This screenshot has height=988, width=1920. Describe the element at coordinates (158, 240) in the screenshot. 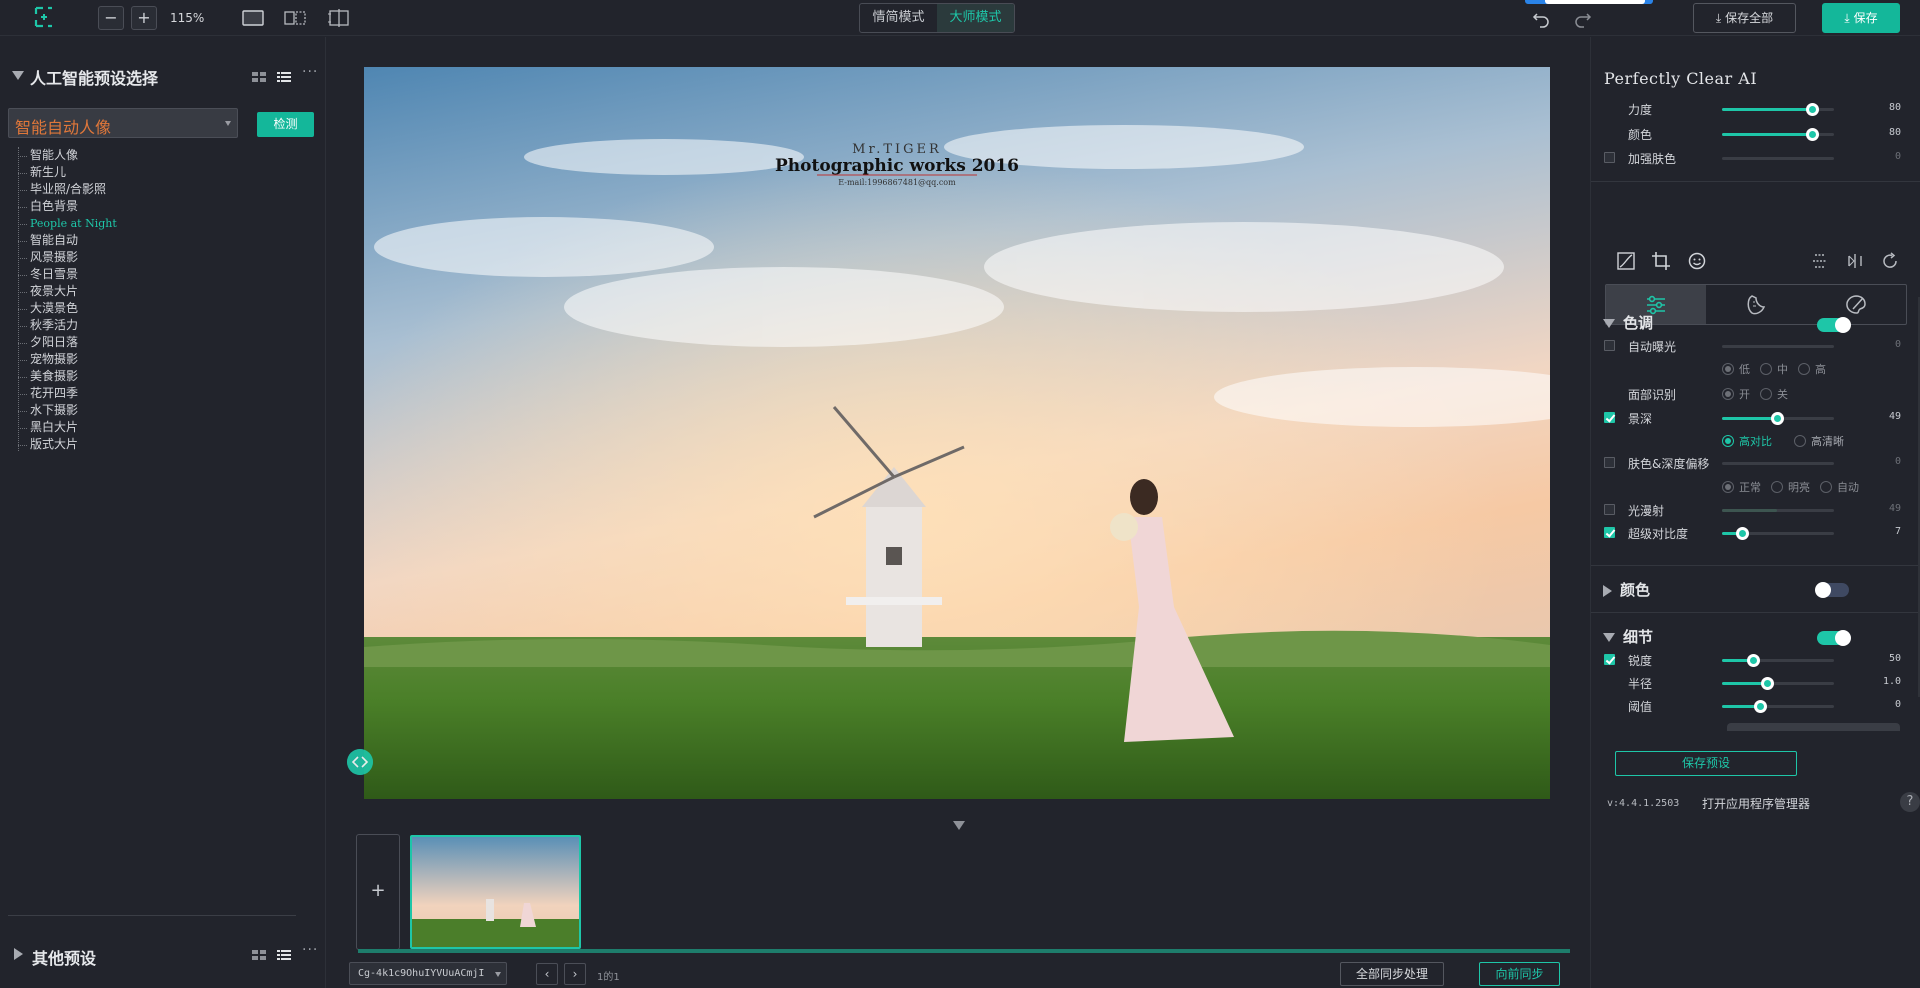

I see `preset-item: 智能自动` at that location.